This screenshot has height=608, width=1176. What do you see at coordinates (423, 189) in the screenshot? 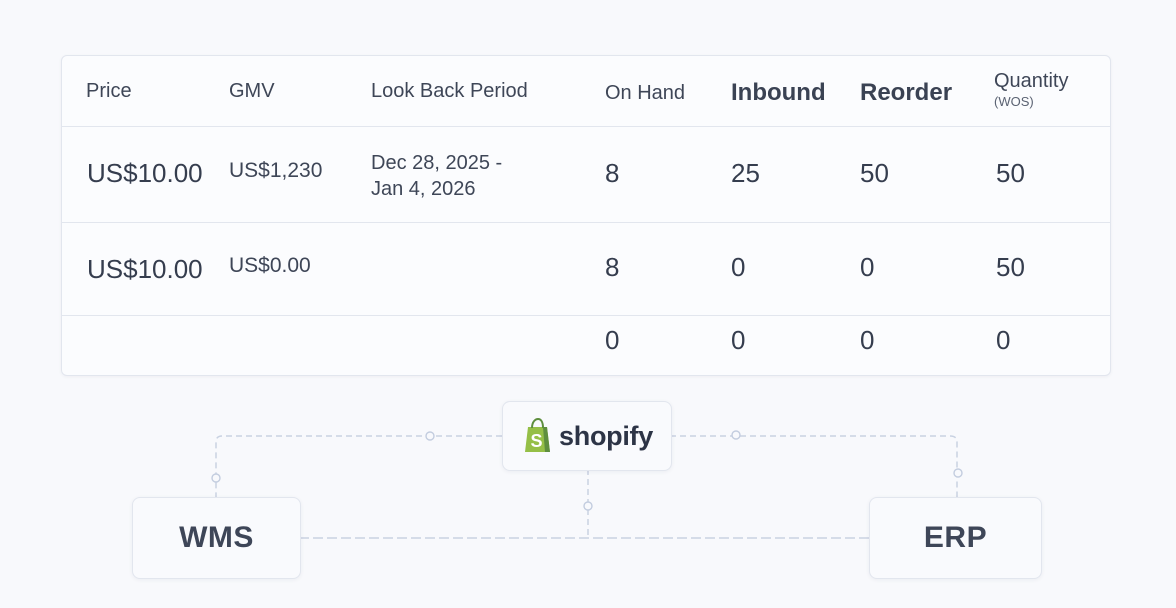
I see `period-end: Jan 4, 2026` at bounding box center [423, 189].